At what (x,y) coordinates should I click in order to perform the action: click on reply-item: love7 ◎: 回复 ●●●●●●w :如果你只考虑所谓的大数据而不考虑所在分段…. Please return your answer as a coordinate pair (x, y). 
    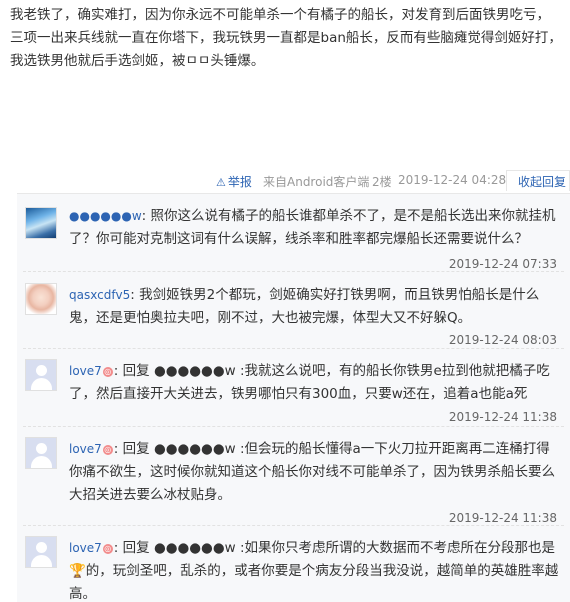
    Looking at the image, I should click on (293, 564).